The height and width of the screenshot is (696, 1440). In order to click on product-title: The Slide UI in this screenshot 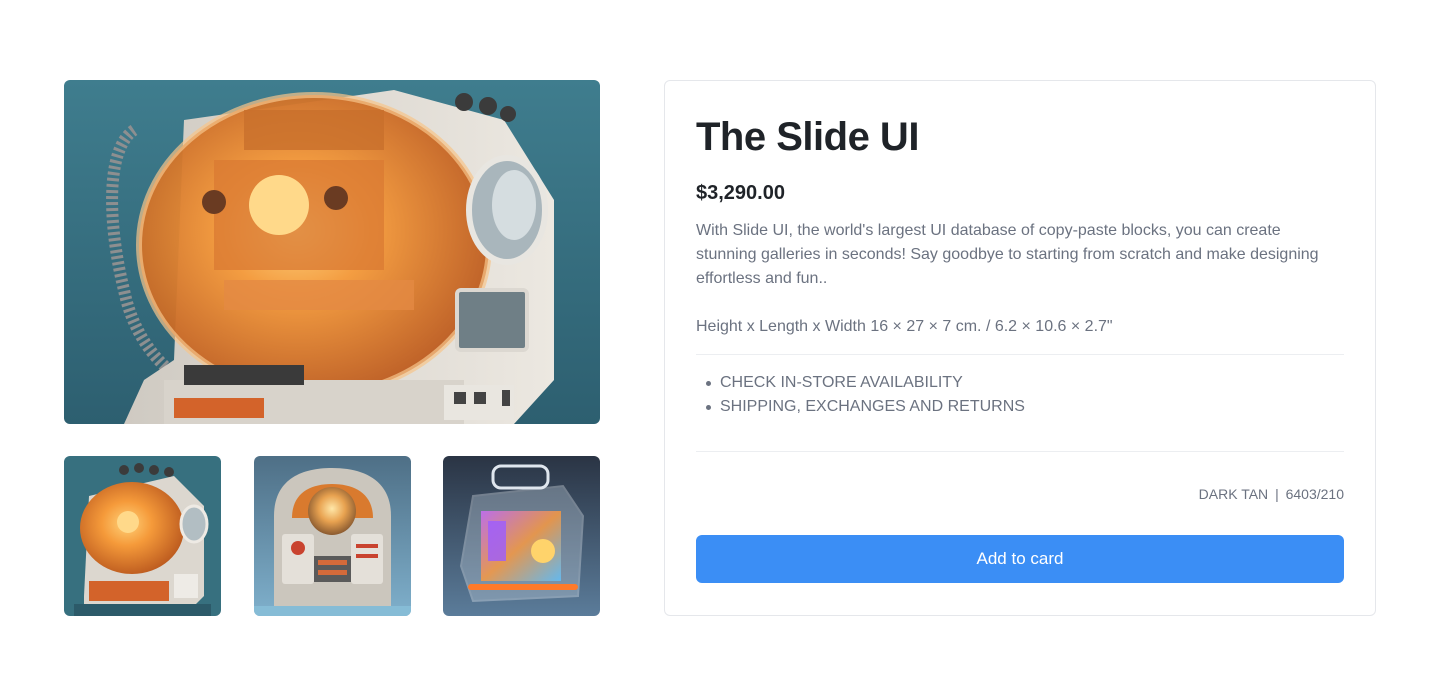, I will do `click(807, 137)`.